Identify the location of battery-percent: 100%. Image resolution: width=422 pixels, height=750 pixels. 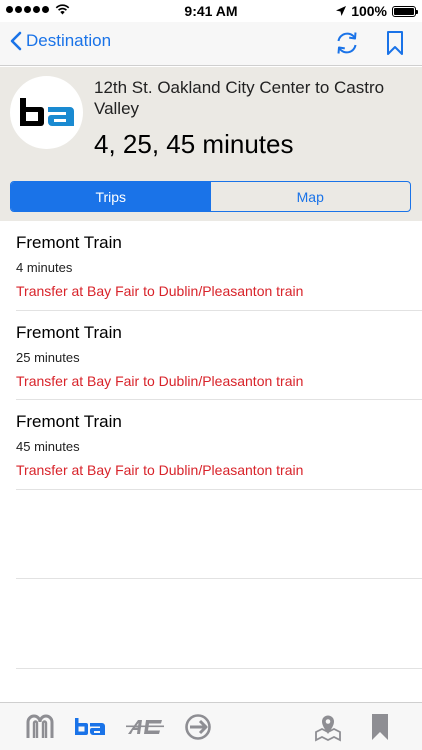
(369, 11).